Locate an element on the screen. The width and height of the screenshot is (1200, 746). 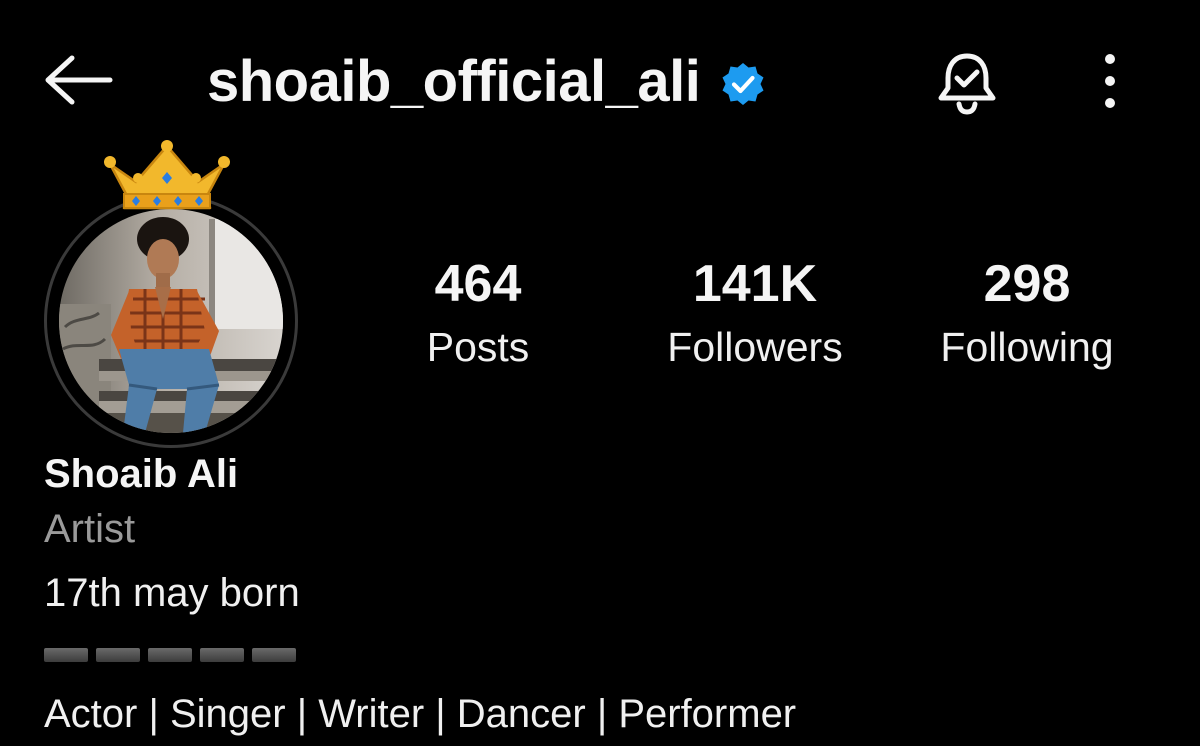
category-label: Artist is located at coordinates (90, 529).